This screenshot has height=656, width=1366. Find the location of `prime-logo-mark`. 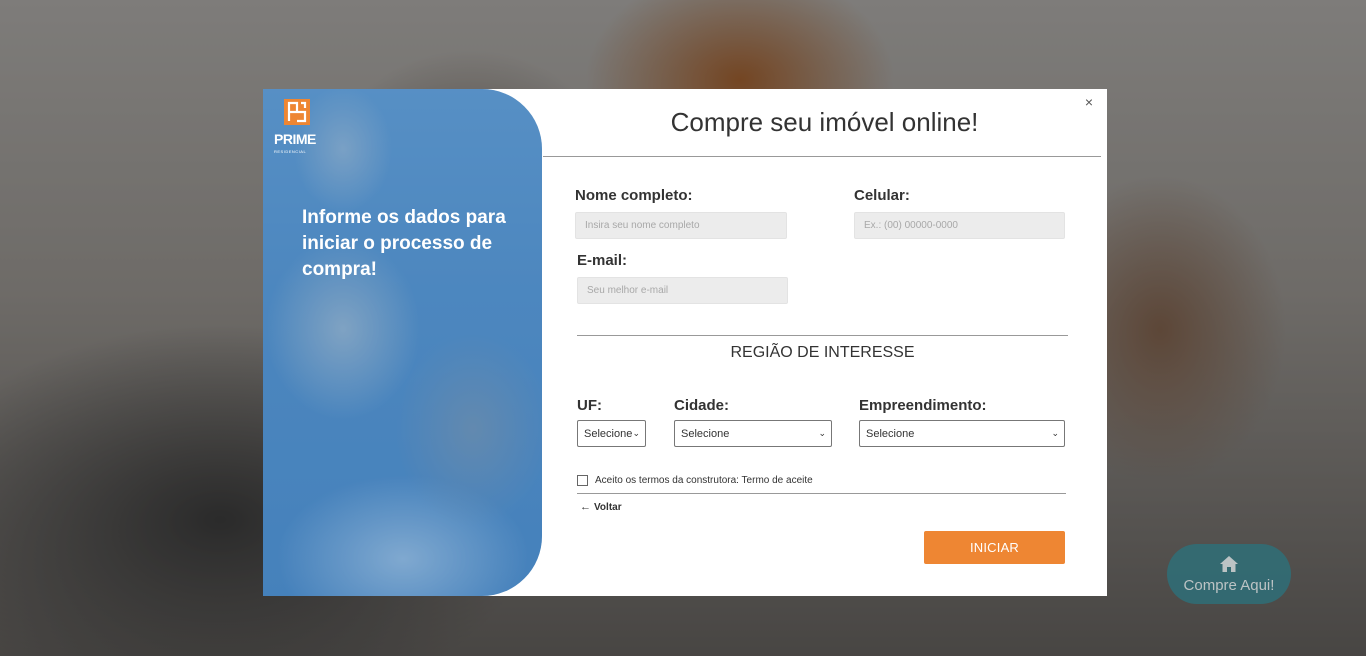

prime-logo-mark is located at coordinates (297, 112).